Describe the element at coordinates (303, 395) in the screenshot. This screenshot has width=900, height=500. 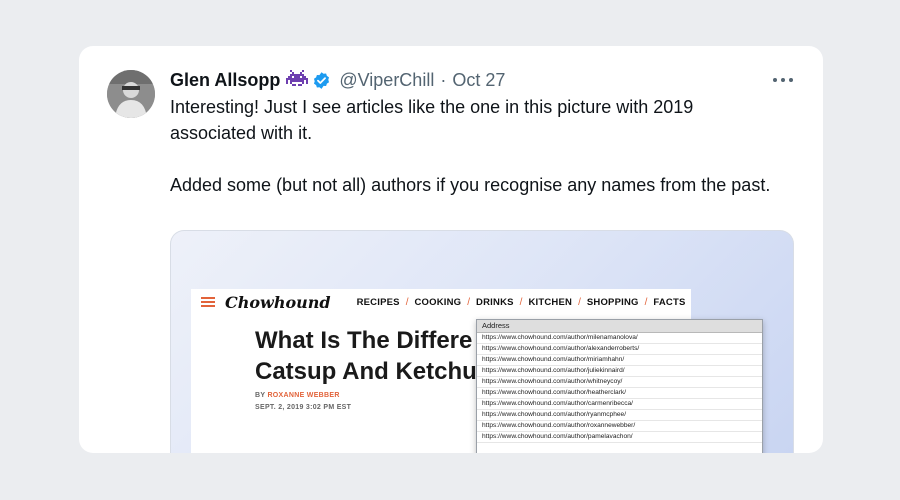
I see `byline-author: ROXANNE WEBBER` at that location.